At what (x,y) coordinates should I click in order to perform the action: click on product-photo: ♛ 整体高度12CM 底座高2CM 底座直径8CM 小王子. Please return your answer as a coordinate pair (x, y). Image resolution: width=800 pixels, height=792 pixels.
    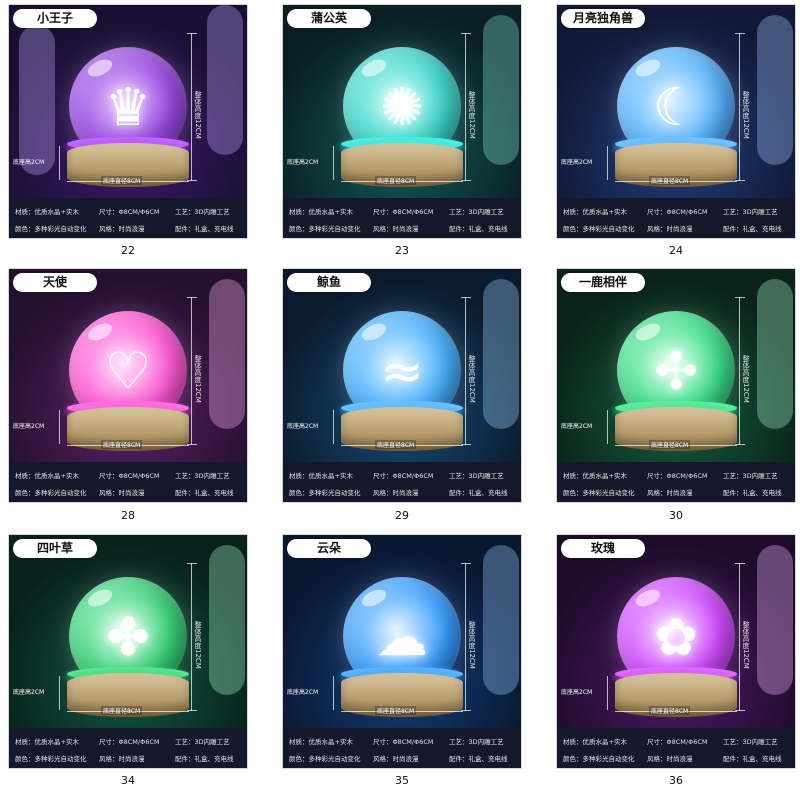
    Looking at the image, I should click on (128, 101).